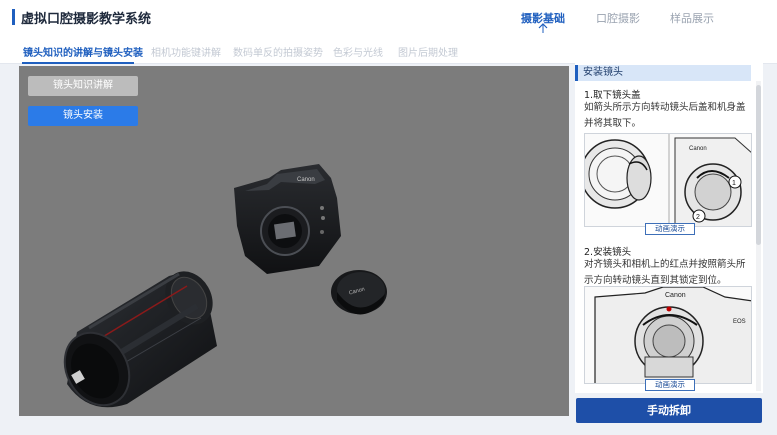  Describe the element at coordinates (186, 51) in the screenshot. I see `subtab-camera-buttons: 相机功能键讲解` at that location.